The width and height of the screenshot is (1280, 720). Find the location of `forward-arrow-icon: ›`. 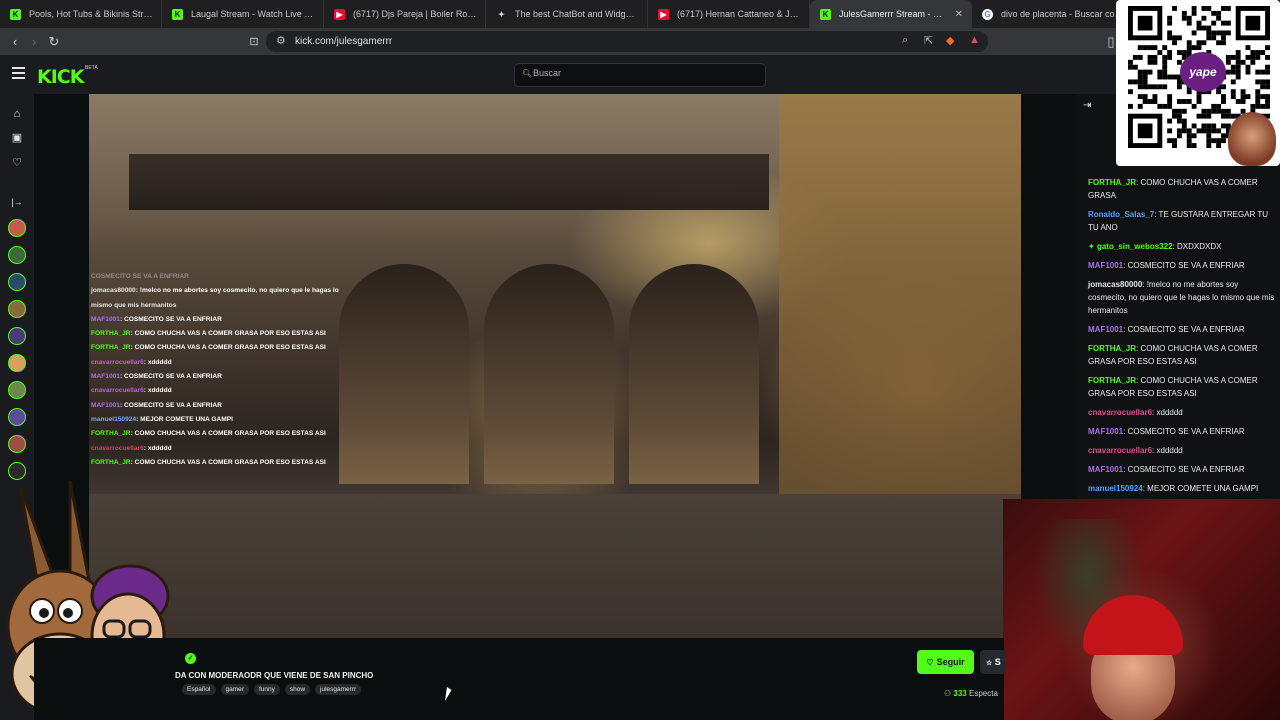

forward-arrow-icon: › is located at coordinates (34, 42).